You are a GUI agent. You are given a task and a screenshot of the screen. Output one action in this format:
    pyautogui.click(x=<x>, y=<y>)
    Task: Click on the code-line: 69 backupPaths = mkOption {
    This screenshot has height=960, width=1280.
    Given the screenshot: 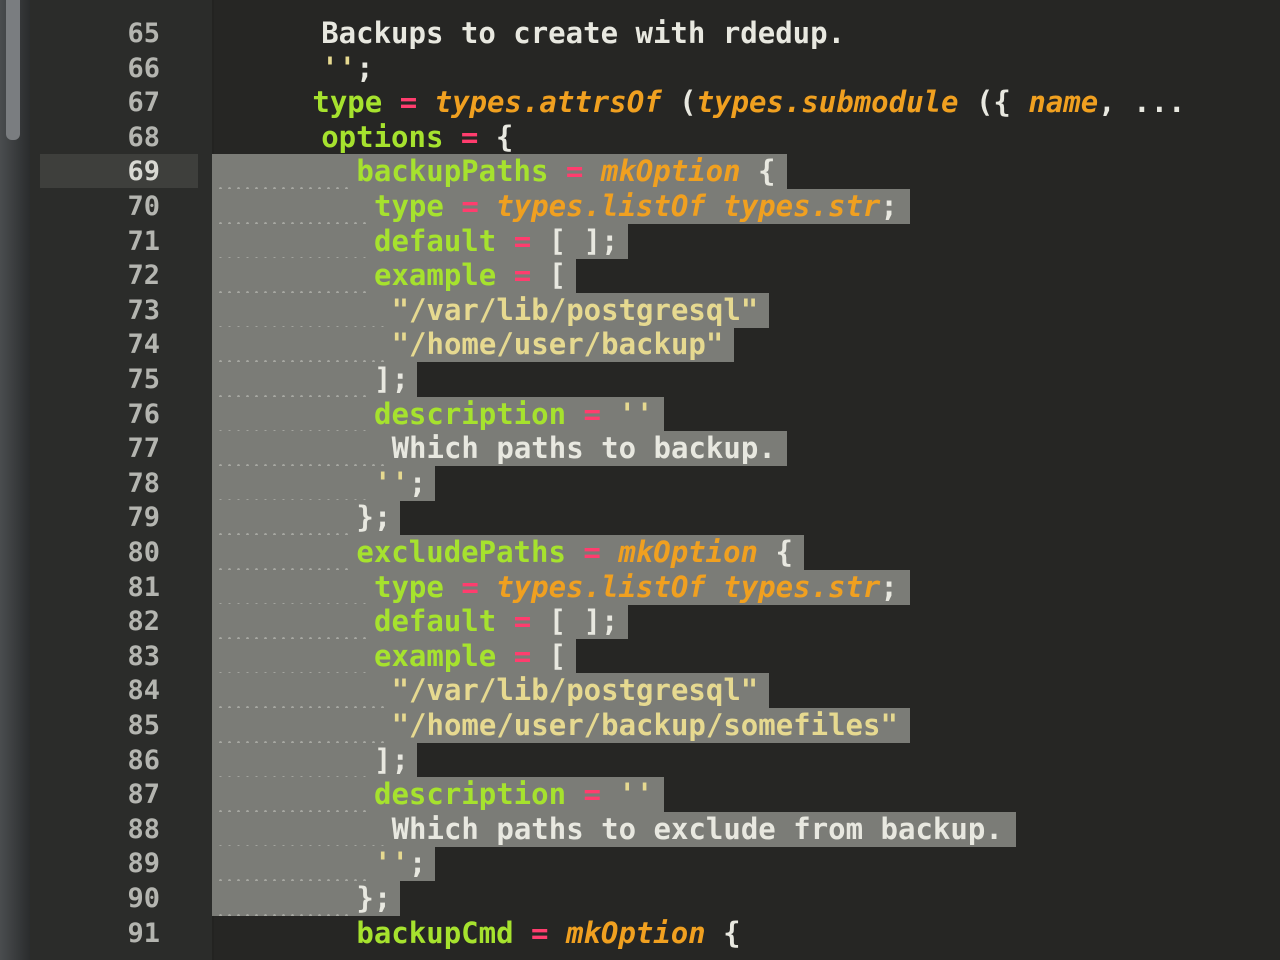 What is the action you would take?
    pyautogui.click(x=640, y=172)
    